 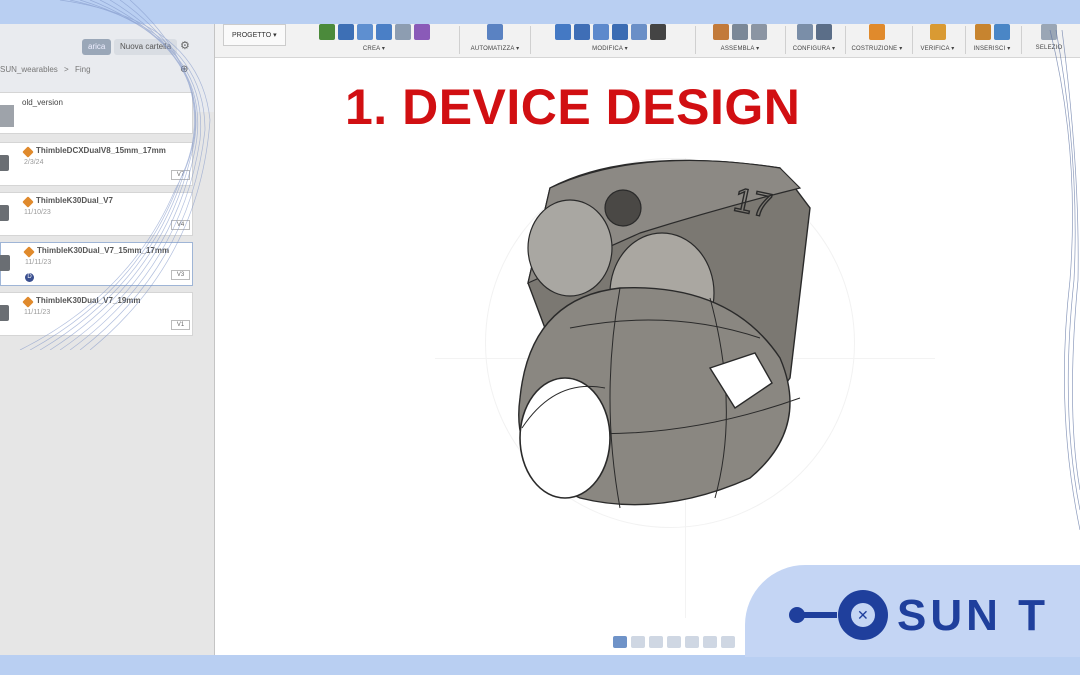 What do you see at coordinates (29, 69) in the screenshot?
I see `breadcrumb-project: SUN_wearables` at bounding box center [29, 69].